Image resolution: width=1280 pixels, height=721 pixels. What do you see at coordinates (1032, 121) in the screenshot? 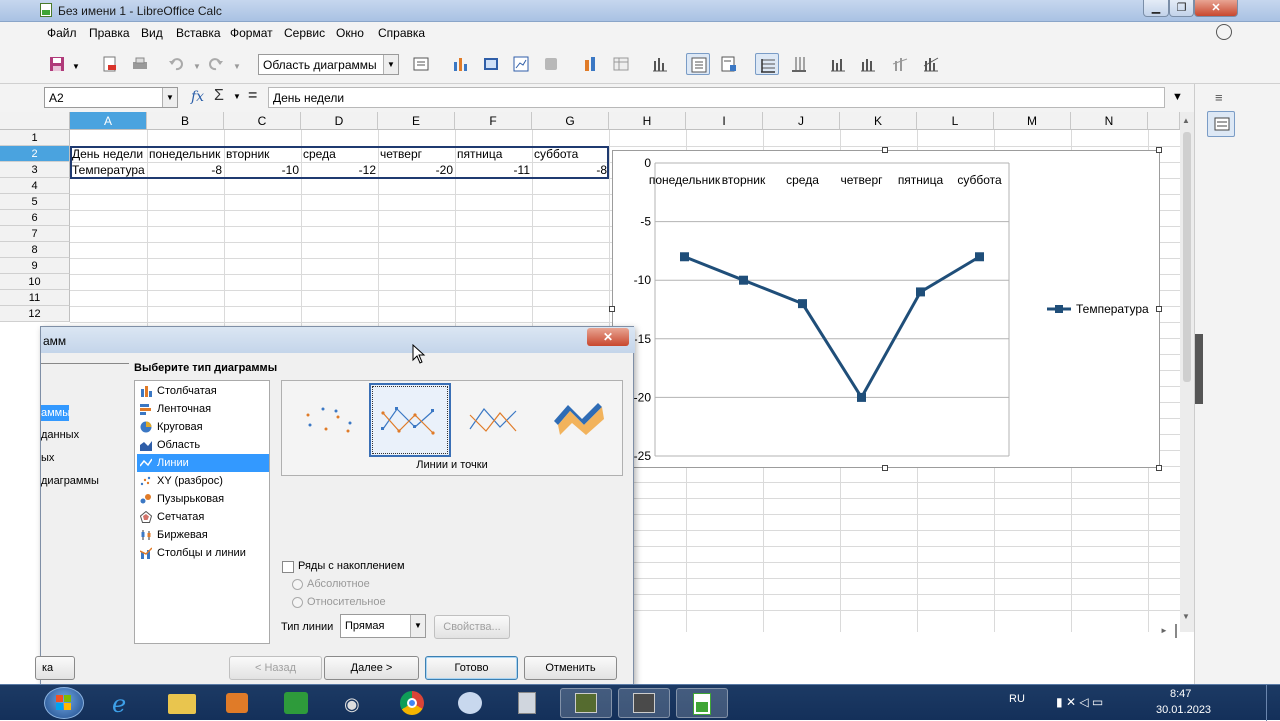
I see `column-header-m: M` at bounding box center [1032, 121].